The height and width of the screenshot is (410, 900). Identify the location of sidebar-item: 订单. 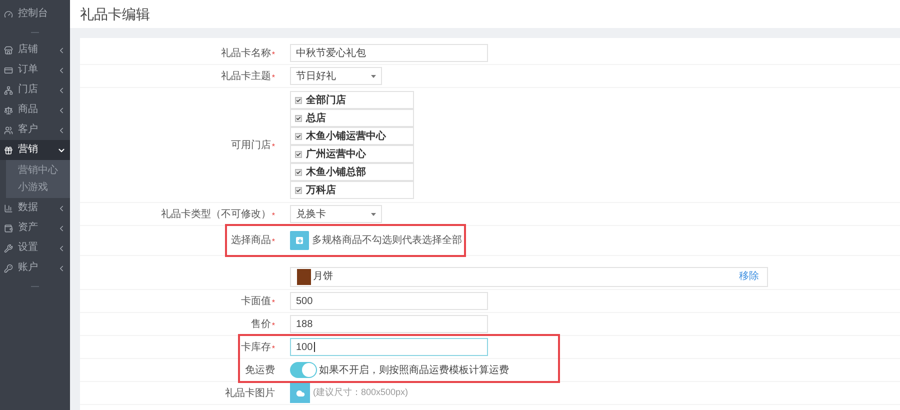
(35, 70).